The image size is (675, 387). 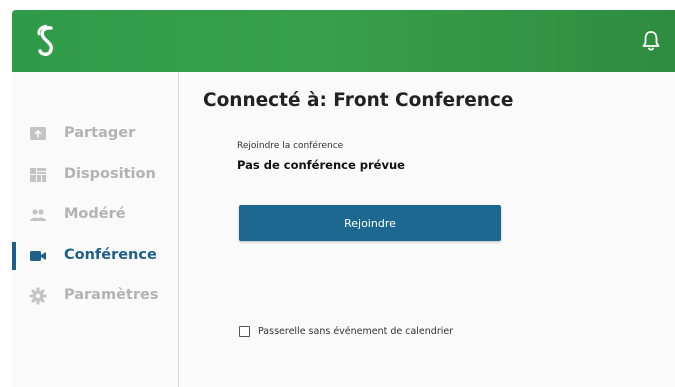 What do you see at coordinates (110, 174) in the screenshot?
I see `sidebar-item-label: Disposition` at bounding box center [110, 174].